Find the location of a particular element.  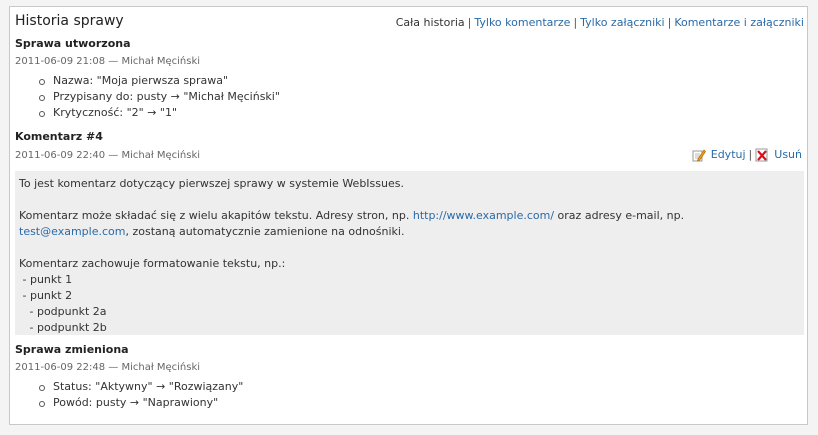

filter-comments-only: Tylko komentarze is located at coordinates (522, 22).